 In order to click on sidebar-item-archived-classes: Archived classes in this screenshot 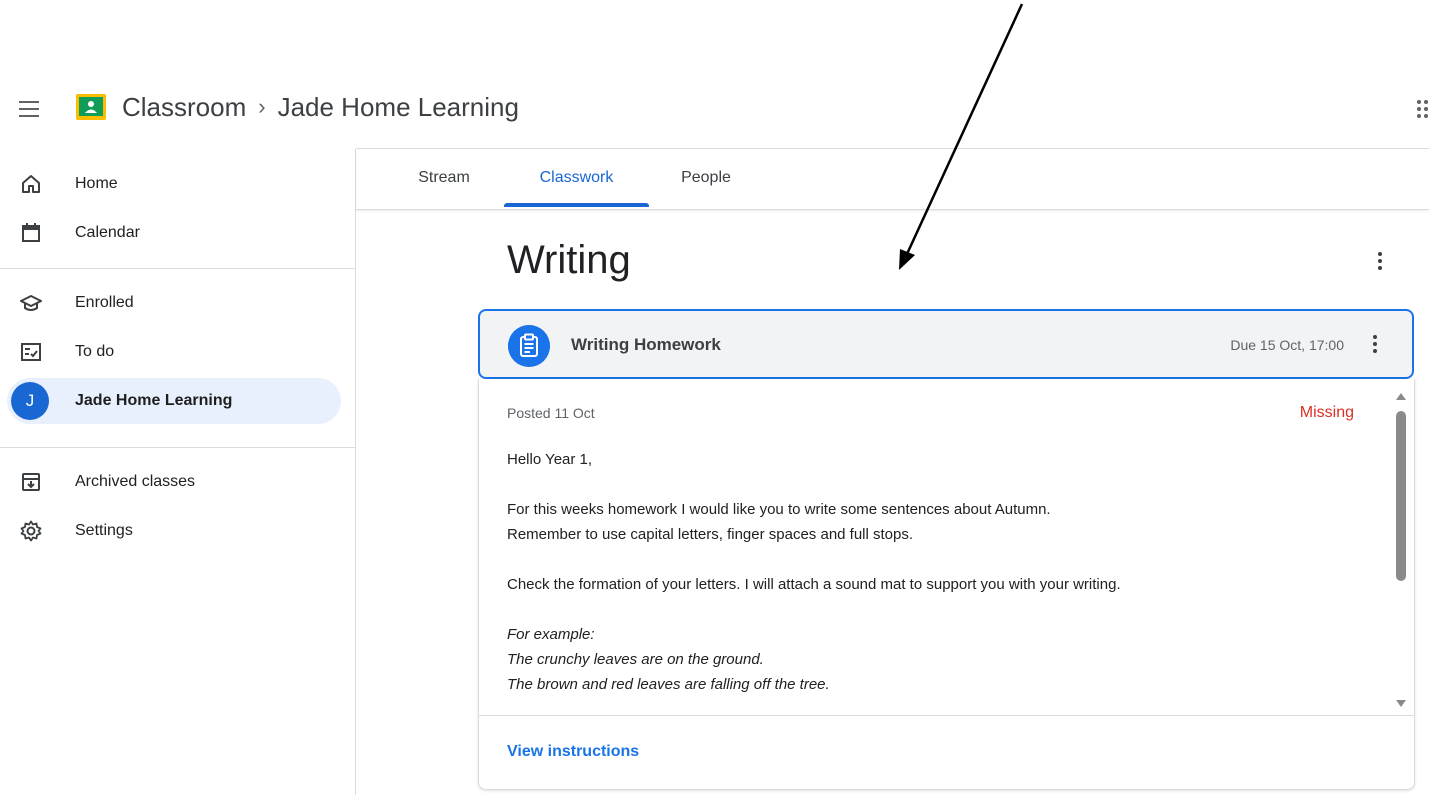, I will do `click(170, 482)`.